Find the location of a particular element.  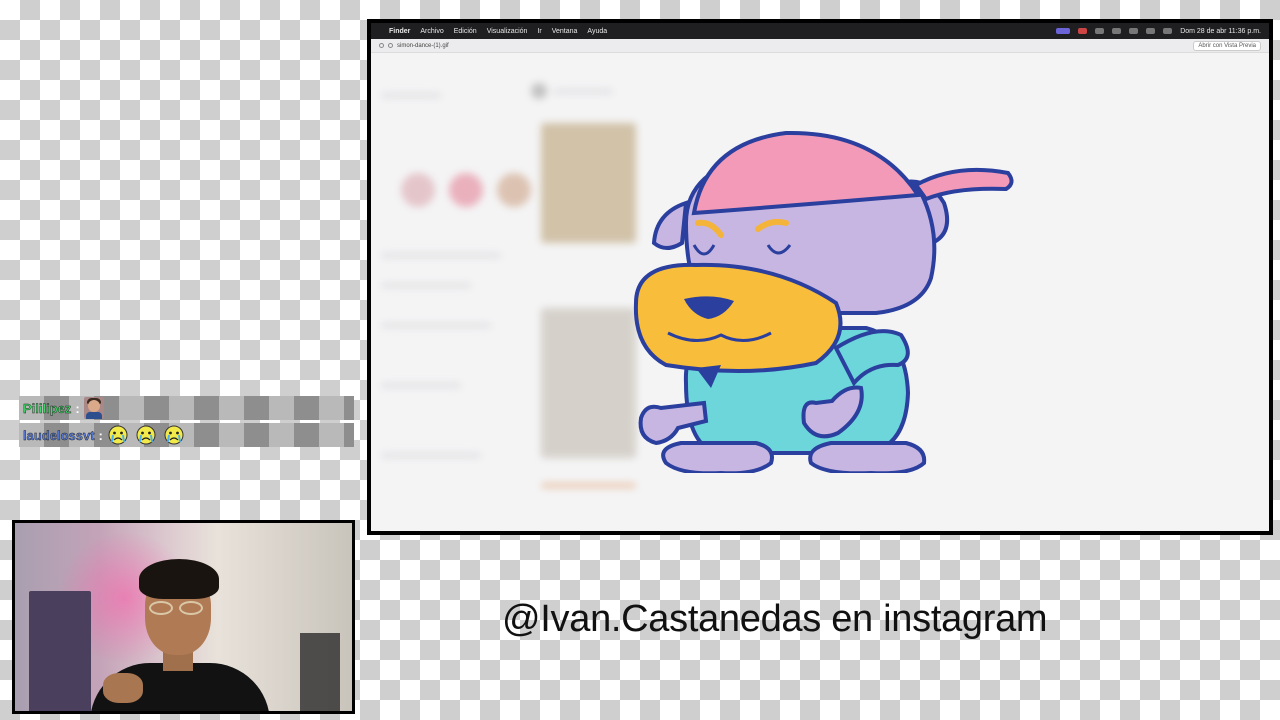

menu-edicion: Edición is located at coordinates (465, 31).